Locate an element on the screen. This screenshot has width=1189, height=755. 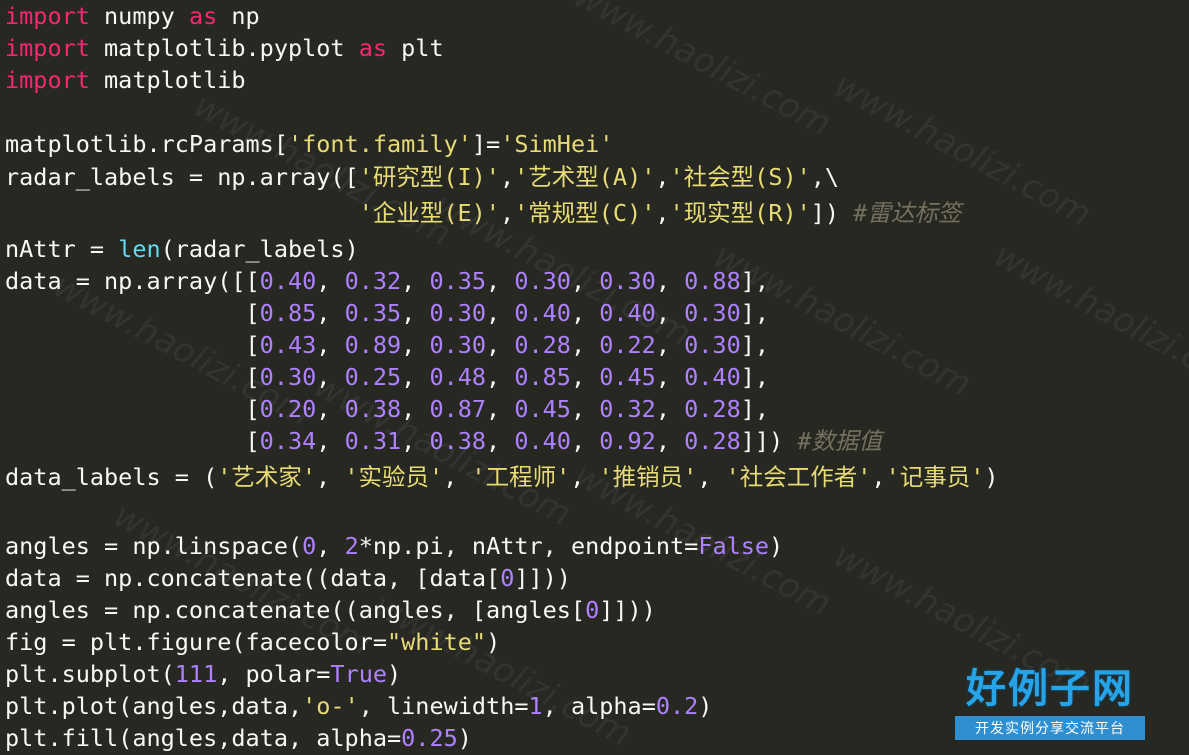
code-line: import numpy as np is located at coordinates (132, 16).